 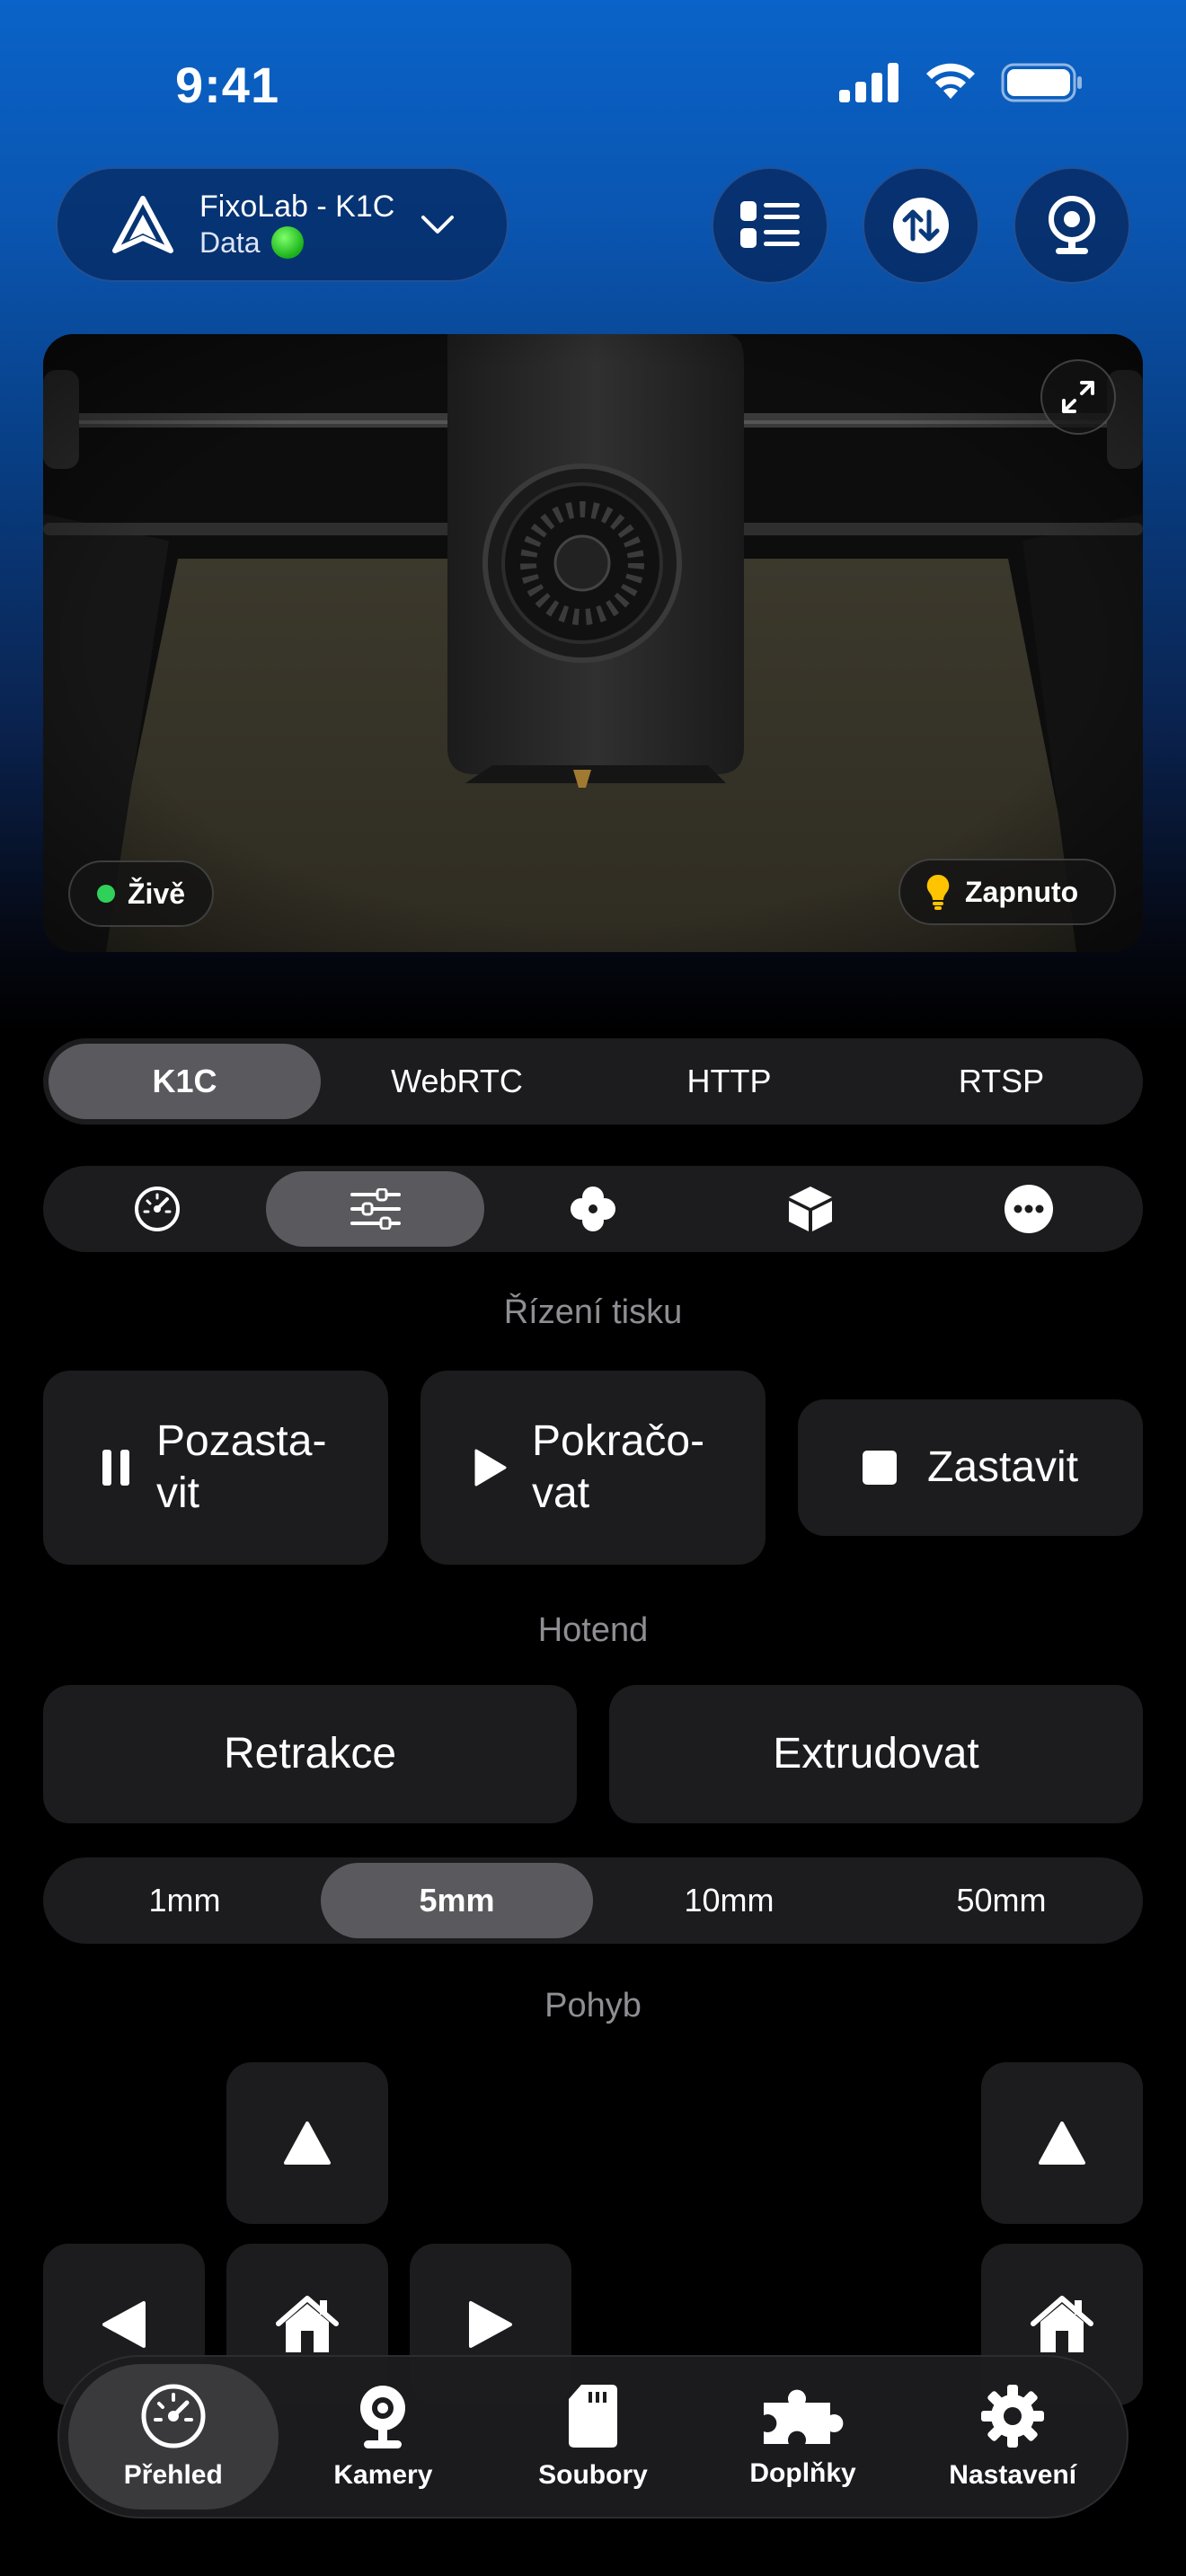 I want to click on arrow-right-icon, so click(x=490, y=2324).